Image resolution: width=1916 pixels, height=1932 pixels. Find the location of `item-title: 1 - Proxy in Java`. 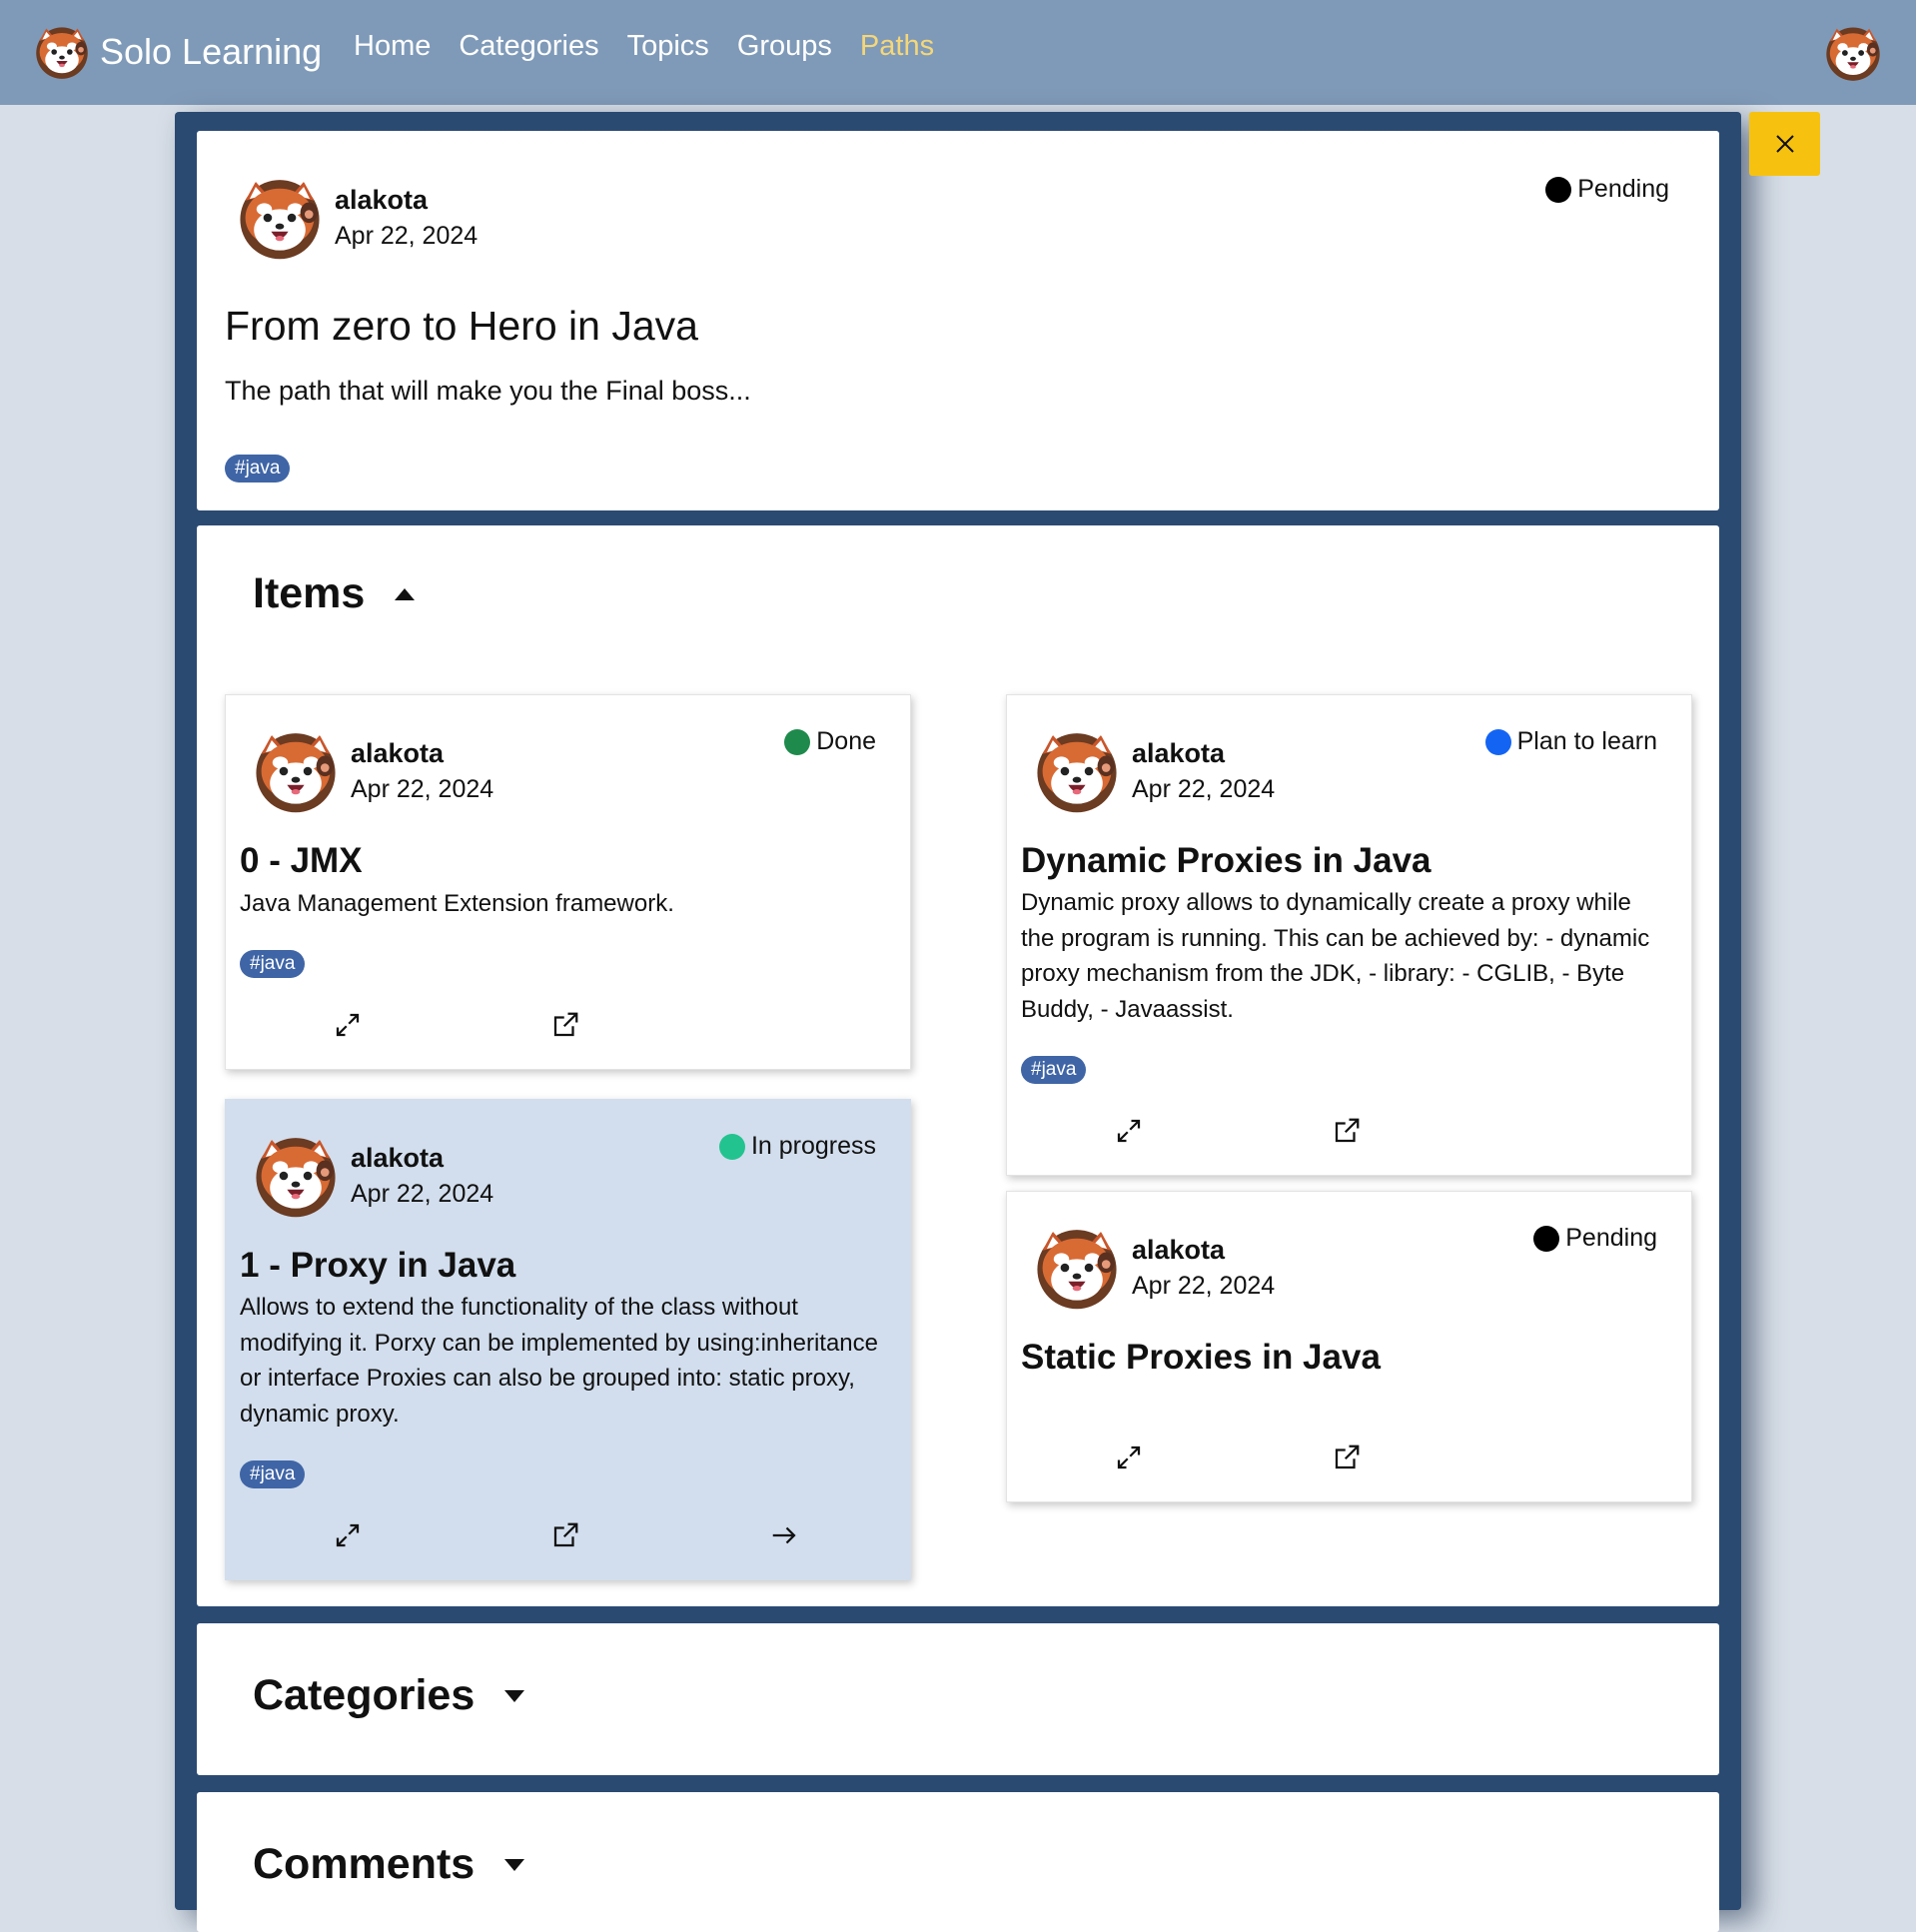

item-title: 1 - Proxy in Java is located at coordinates (378, 1265).